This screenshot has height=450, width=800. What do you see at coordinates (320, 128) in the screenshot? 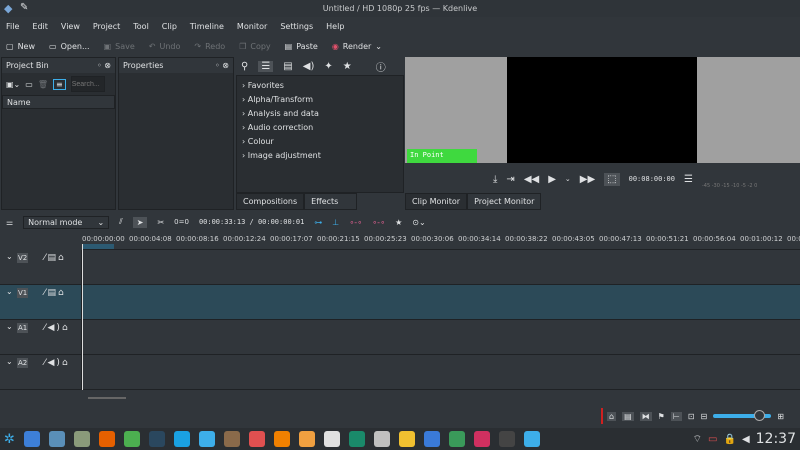
I see `effect-category: › Audio correction` at bounding box center [320, 128].